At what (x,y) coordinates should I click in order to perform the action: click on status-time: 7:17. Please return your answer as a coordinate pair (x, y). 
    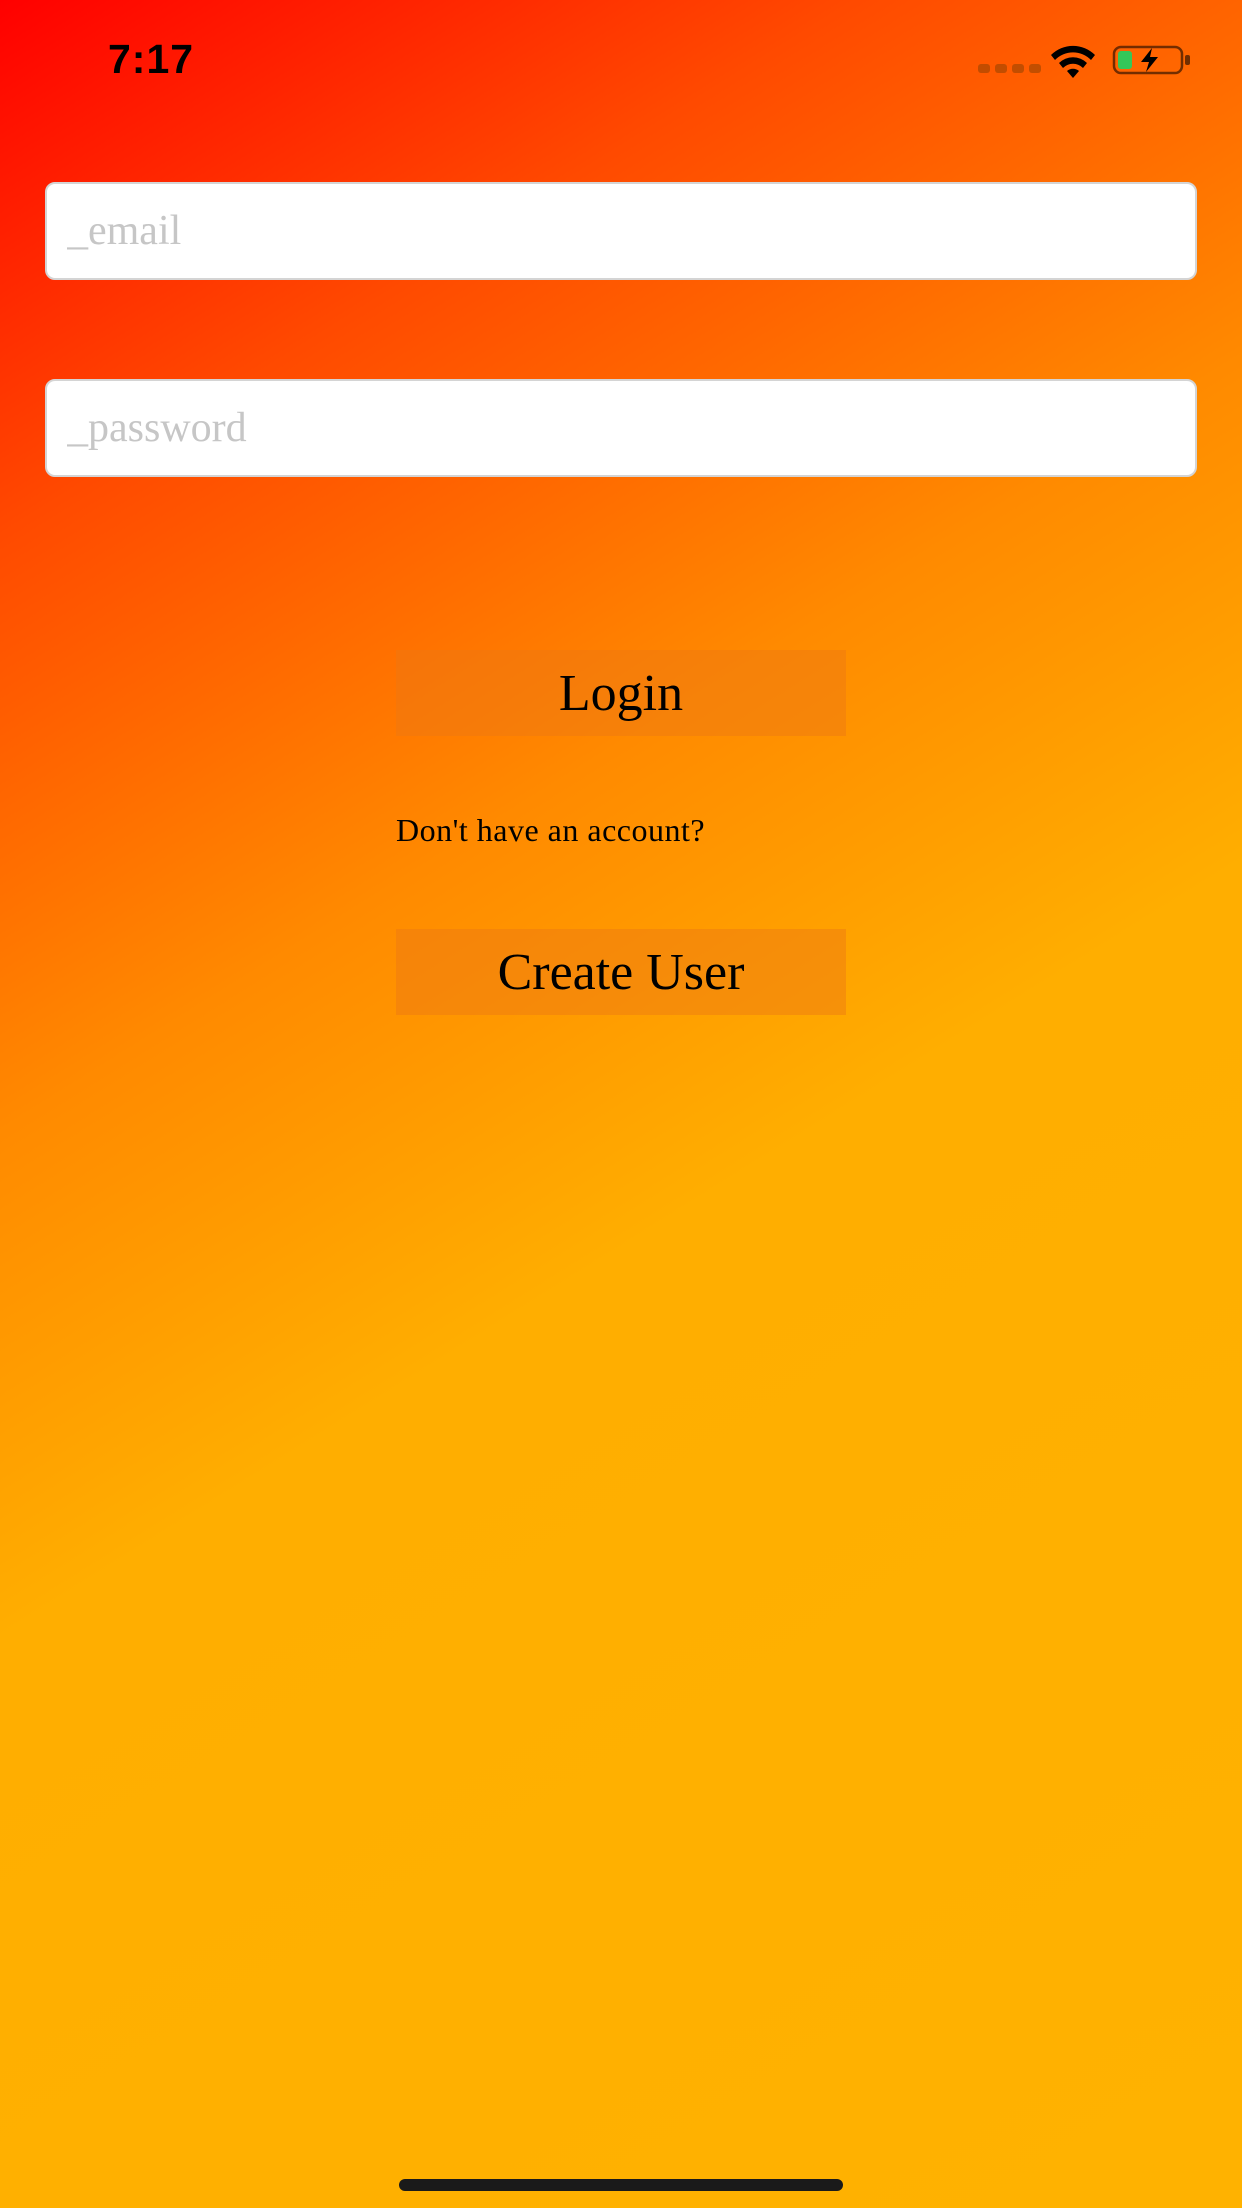
    Looking at the image, I should click on (151, 59).